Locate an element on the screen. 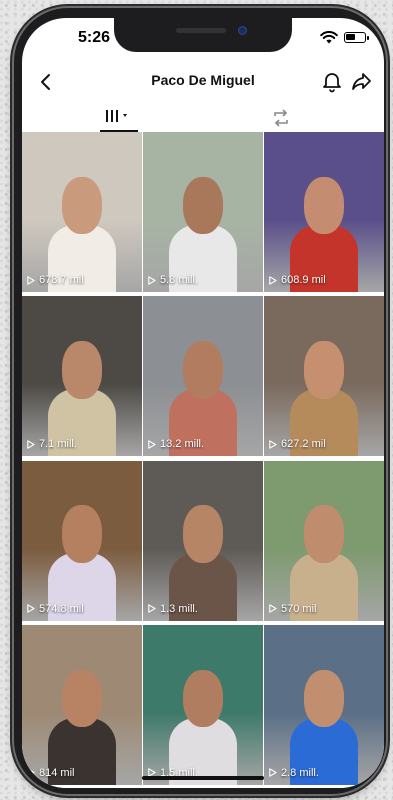 The height and width of the screenshot is (800, 393). view-count-label: 5.8 mill. is located at coordinates (179, 280).